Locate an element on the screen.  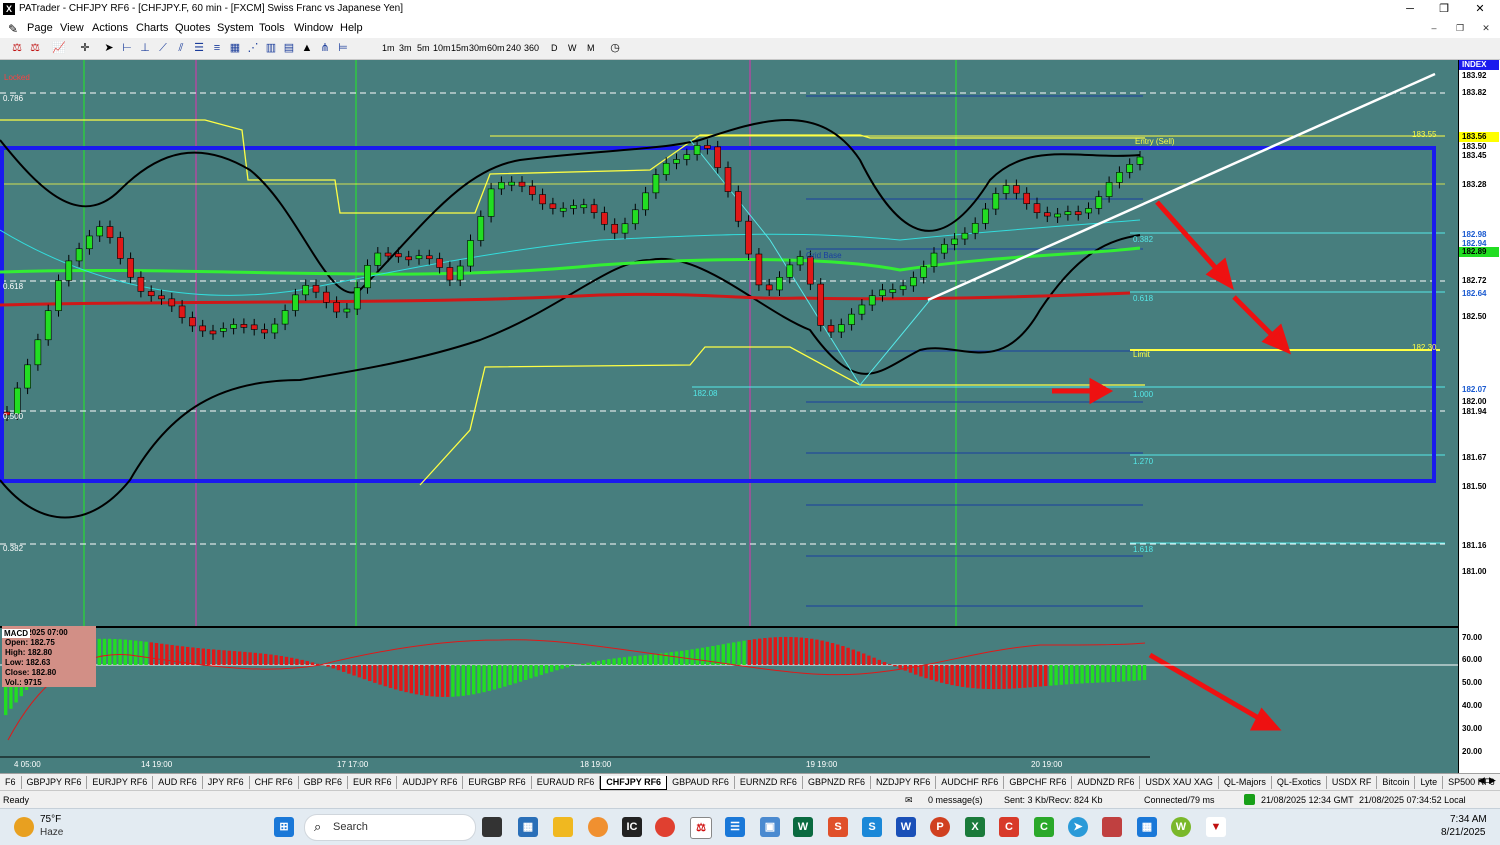
clock-icon: ◷ is located at coordinates (615, 48).